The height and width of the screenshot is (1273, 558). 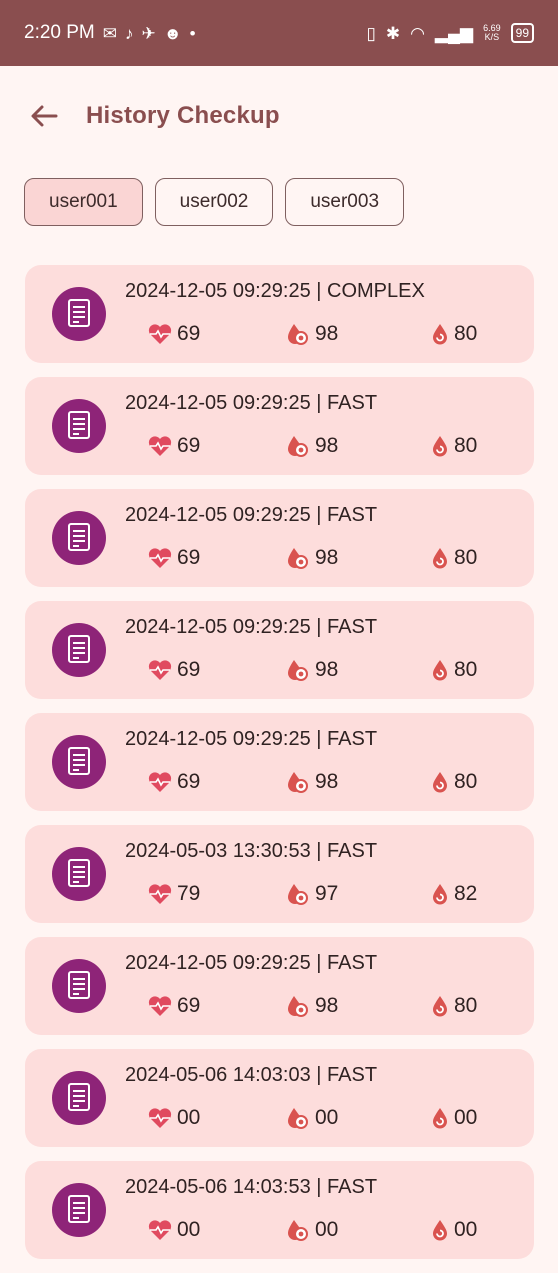 I want to click on history-record-card: 2024-05-06 14:03:03 | FAST 00 00 00, so click(x=279, y=1098).